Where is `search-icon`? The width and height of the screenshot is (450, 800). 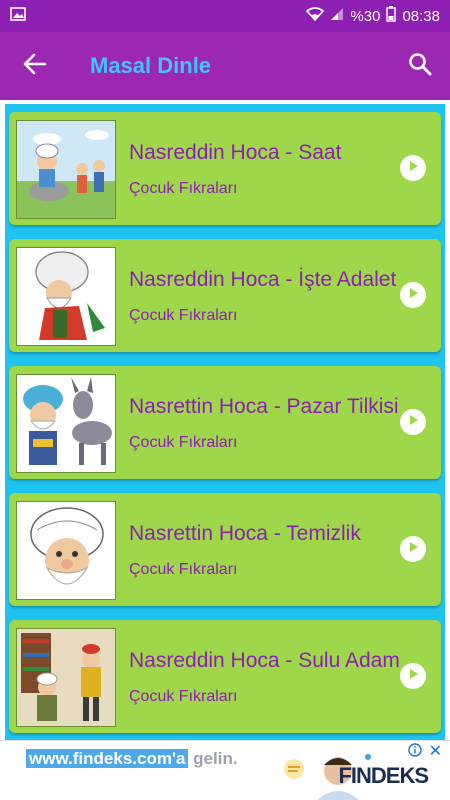 search-icon is located at coordinates (420, 66).